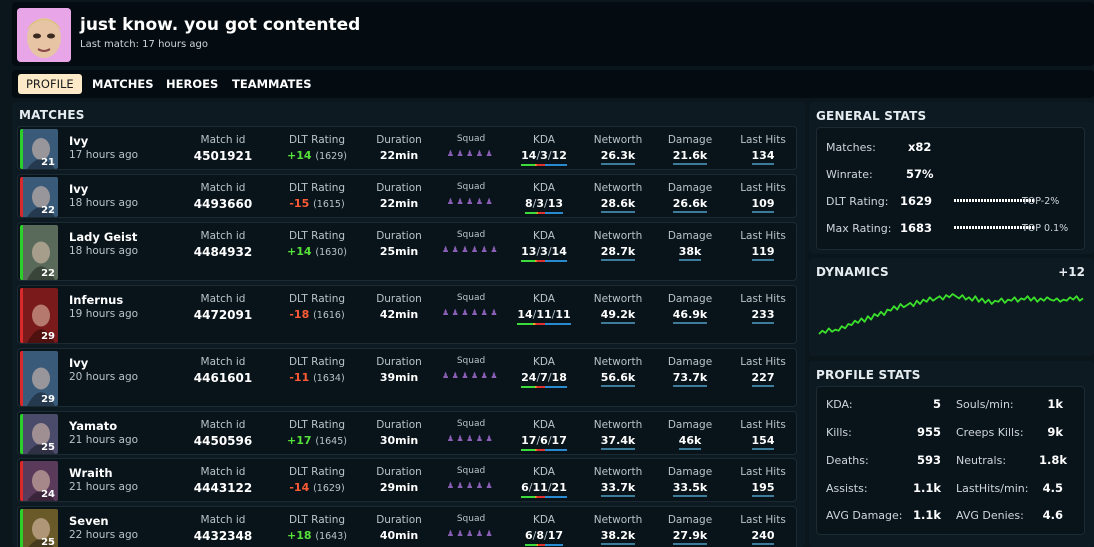 The height and width of the screenshot is (547, 1094). I want to click on deaths: 7, so click(544, 377).